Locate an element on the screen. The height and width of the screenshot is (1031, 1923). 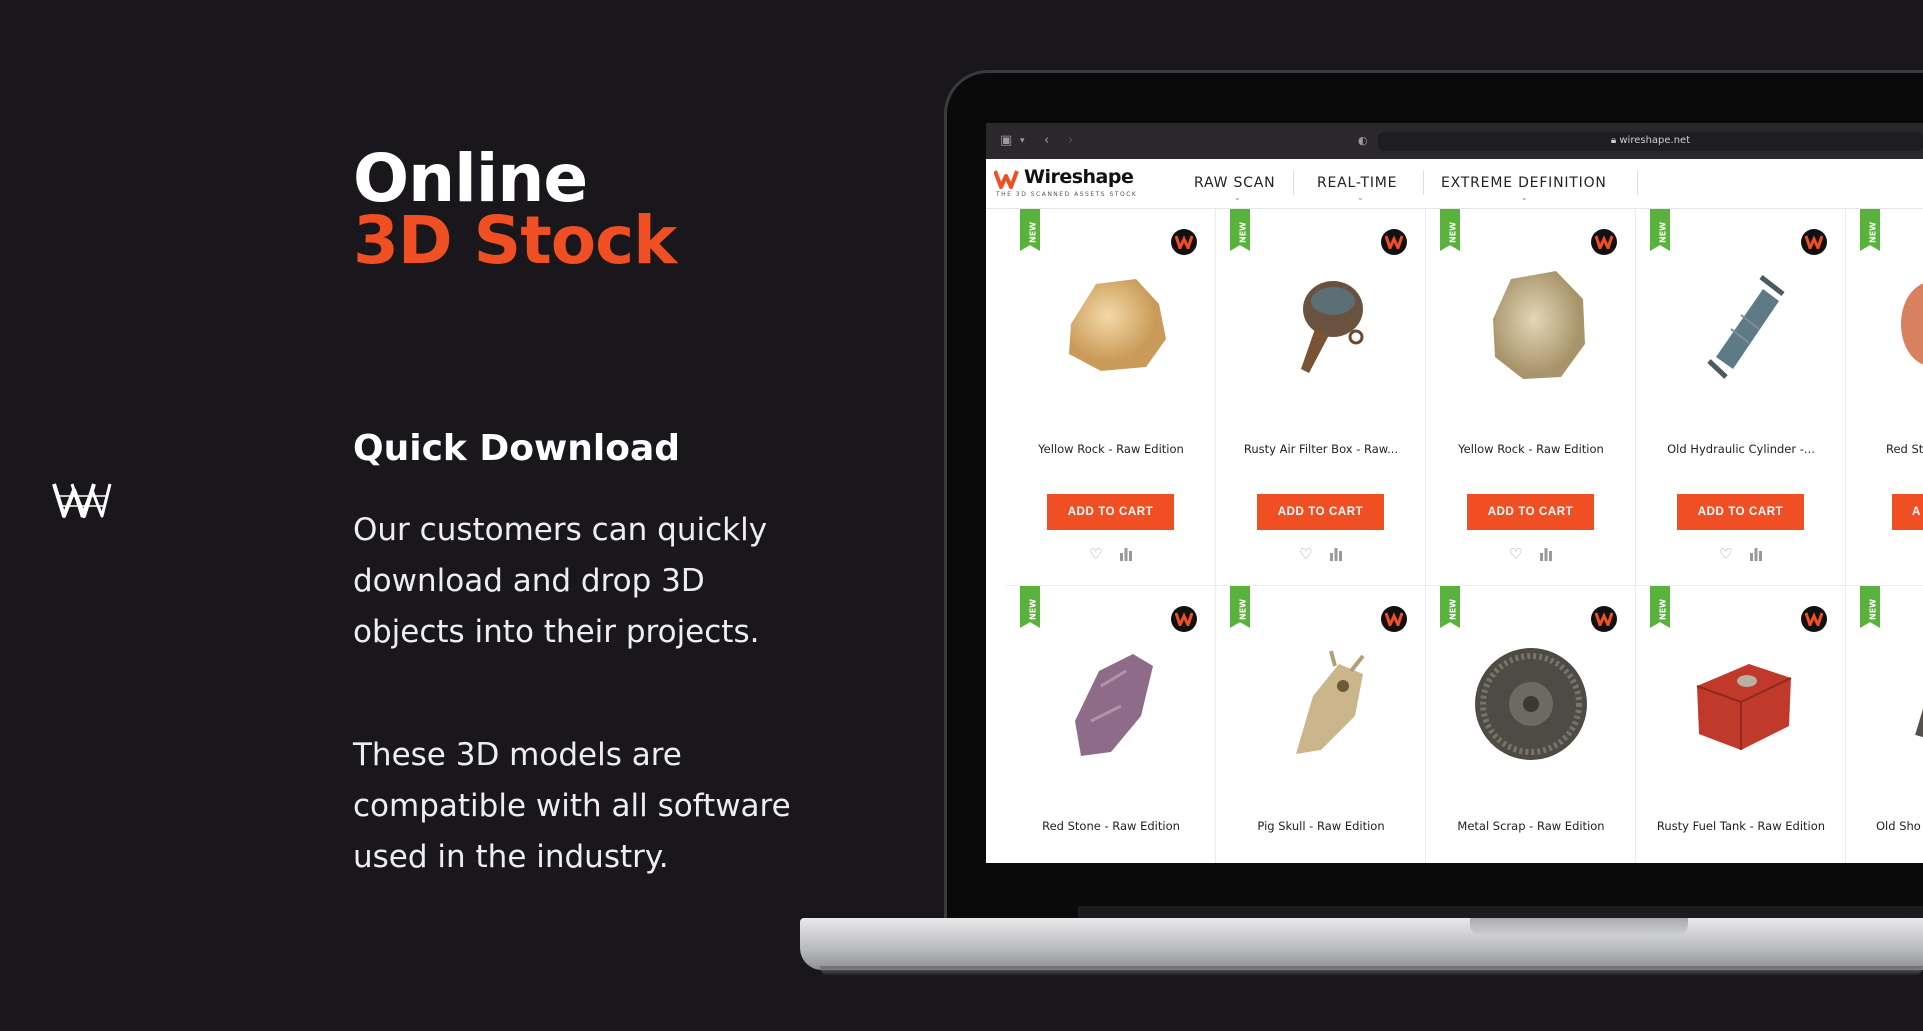
product-card: NEW Red St A is located at coordinates (1884, 397).